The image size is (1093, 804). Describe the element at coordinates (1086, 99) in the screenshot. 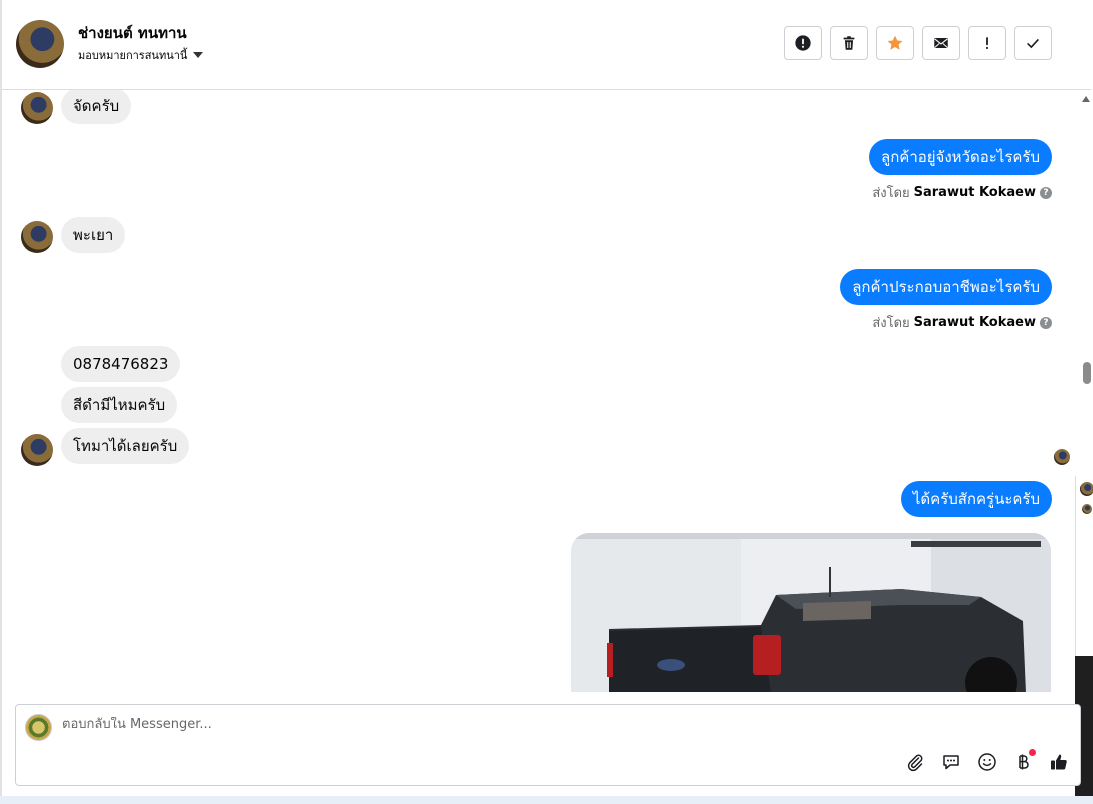

I see `scroll-up-arrow-icon` at that location.